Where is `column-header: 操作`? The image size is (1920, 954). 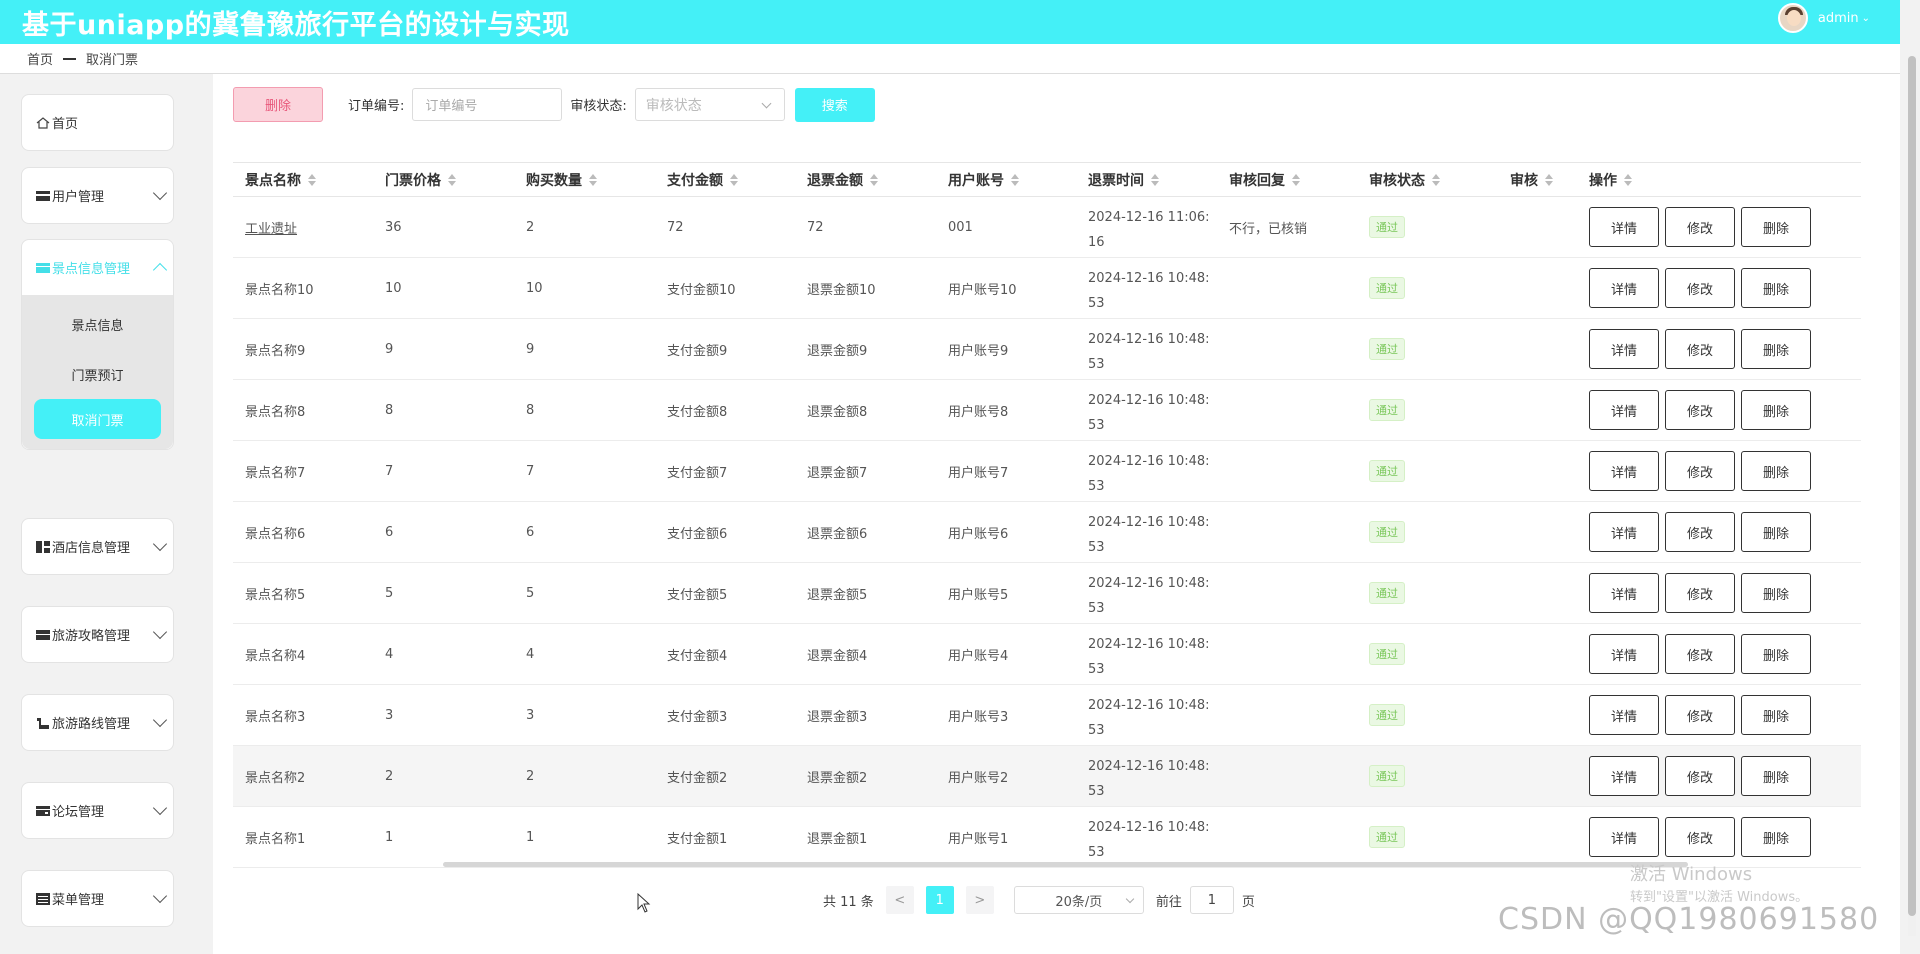
column-header: 操作 is located at coordinates (1719, 179).